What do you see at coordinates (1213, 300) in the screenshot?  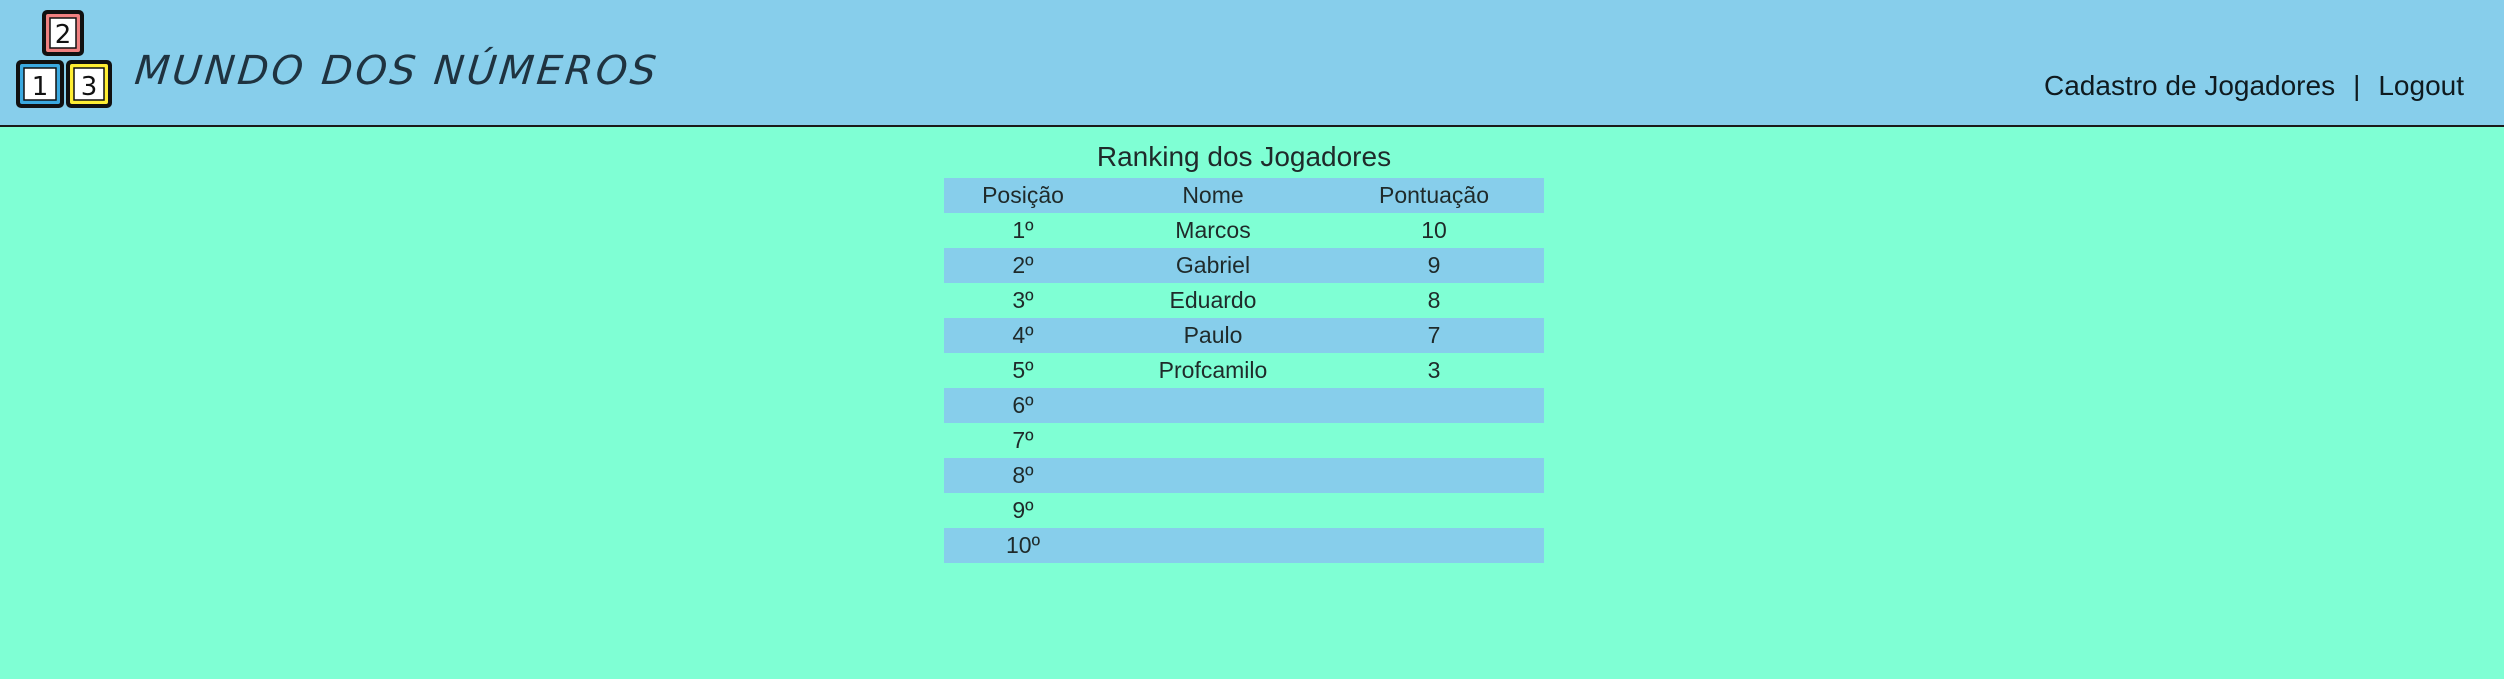 I see `cell-nome: Eduardo` at bounding box center [1213, 300].